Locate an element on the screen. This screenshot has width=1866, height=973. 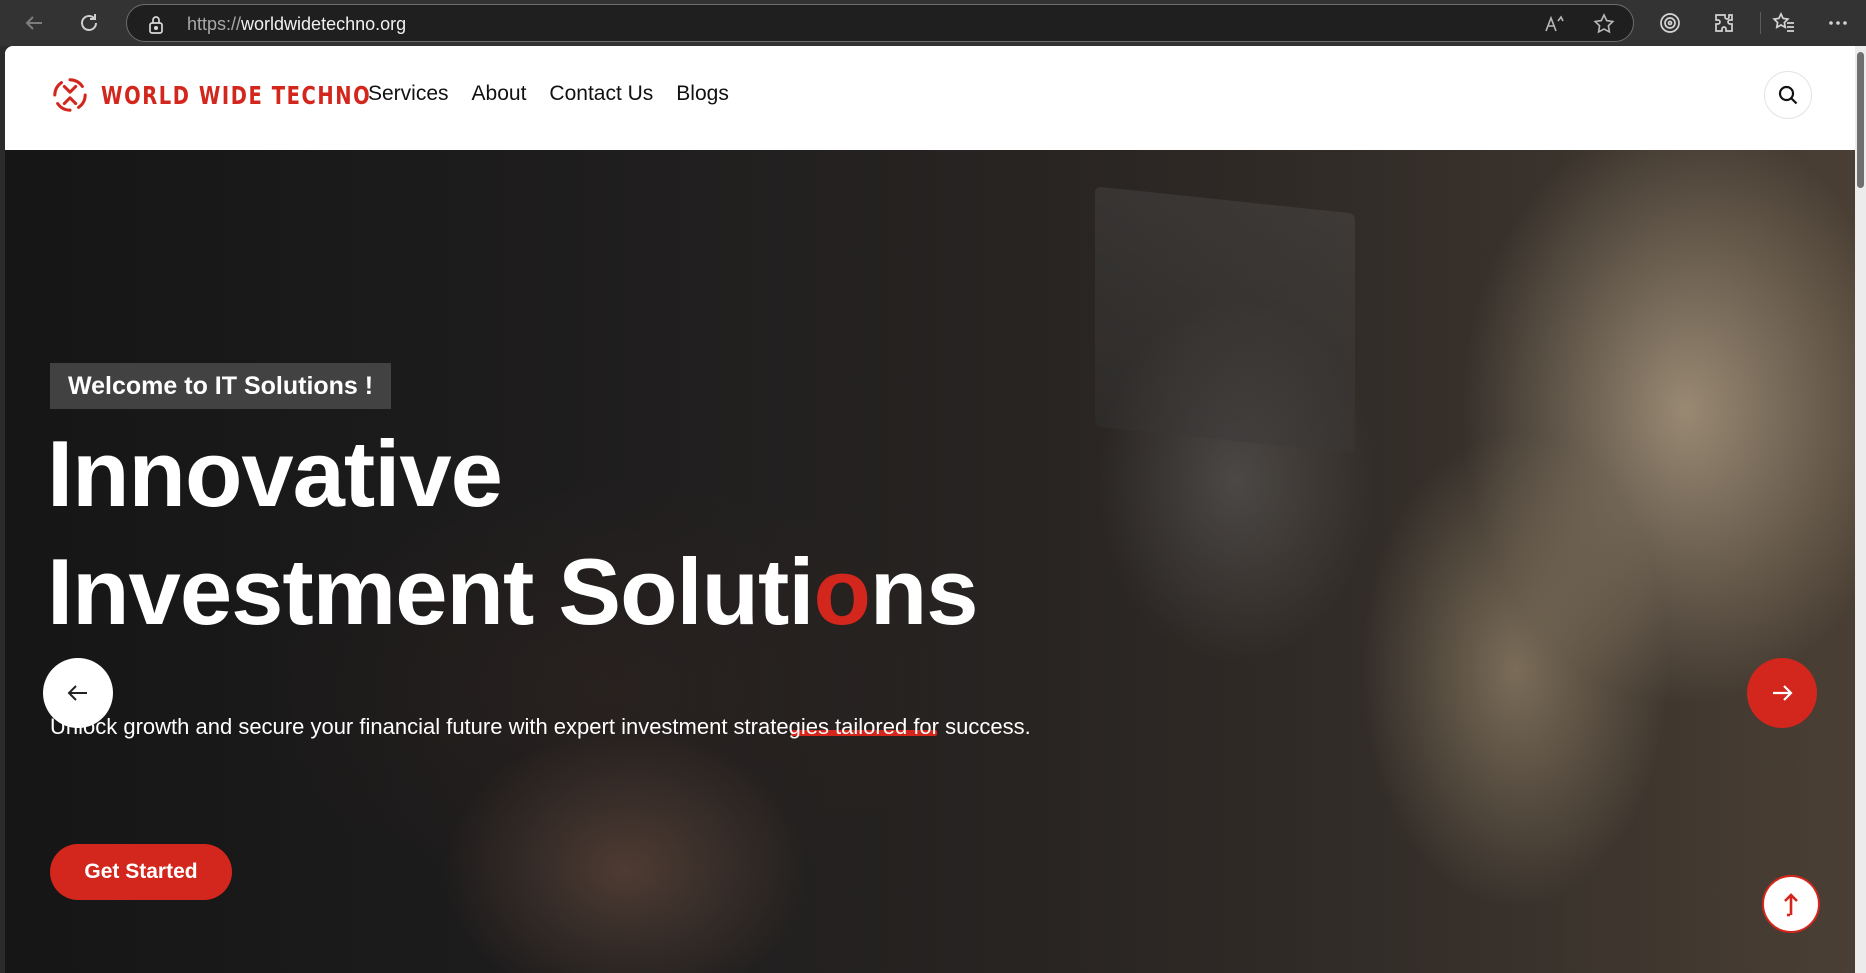
arrow-left-icon is located at coordinates (77, 693).